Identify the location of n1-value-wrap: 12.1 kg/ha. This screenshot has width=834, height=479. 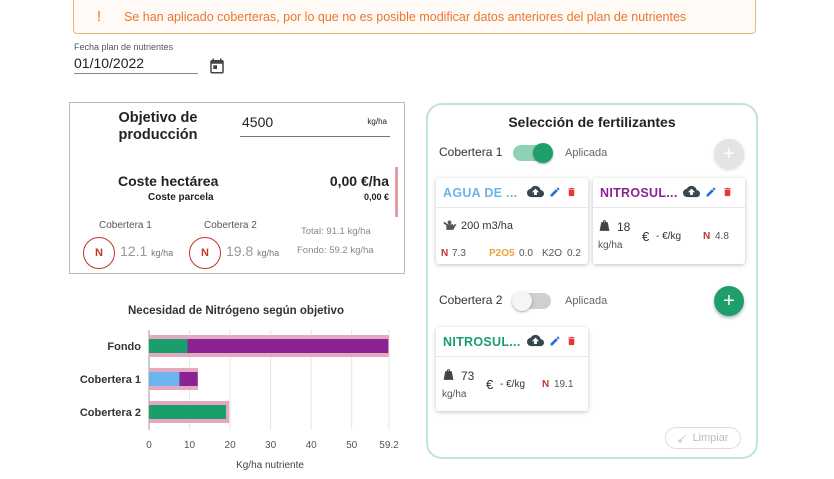
(146, 251).